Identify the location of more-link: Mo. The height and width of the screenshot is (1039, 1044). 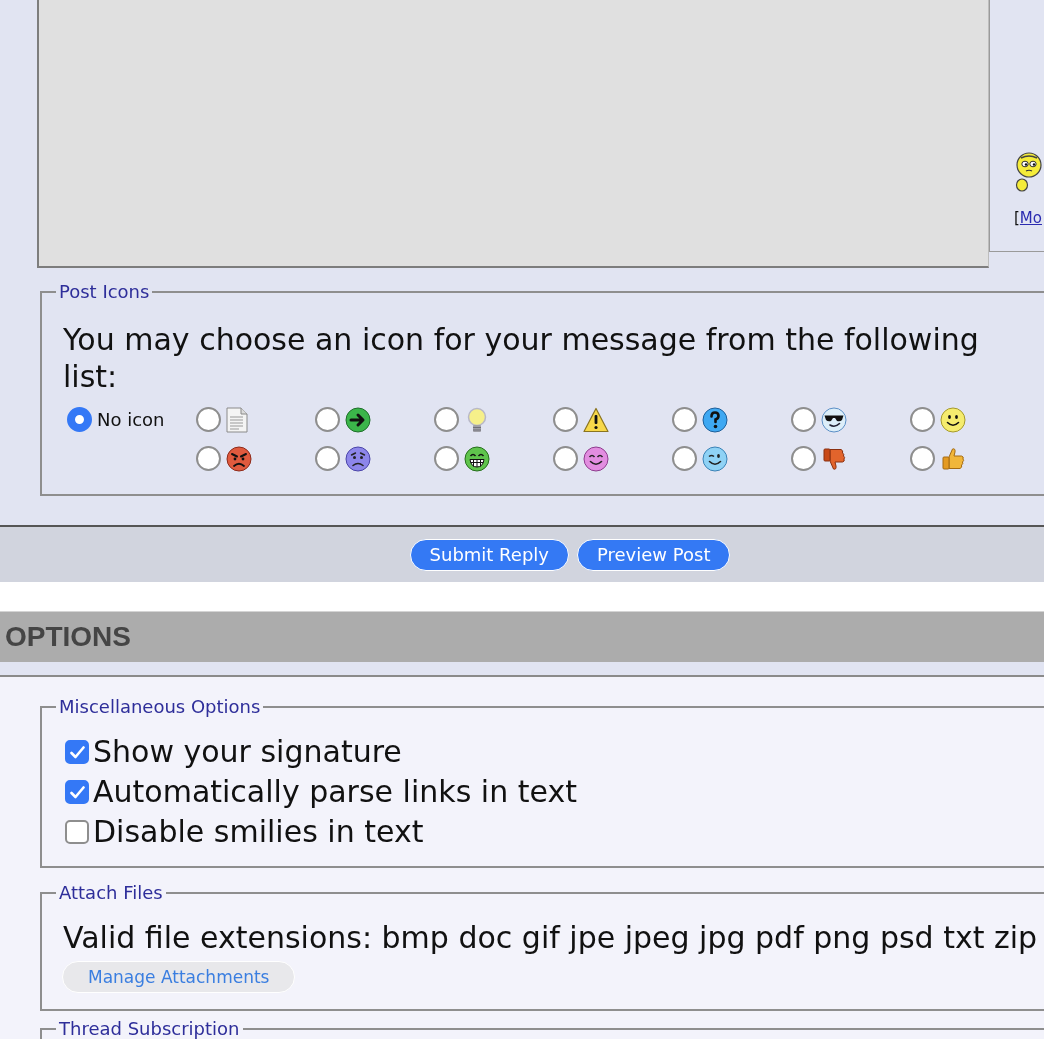
(1030, 218).